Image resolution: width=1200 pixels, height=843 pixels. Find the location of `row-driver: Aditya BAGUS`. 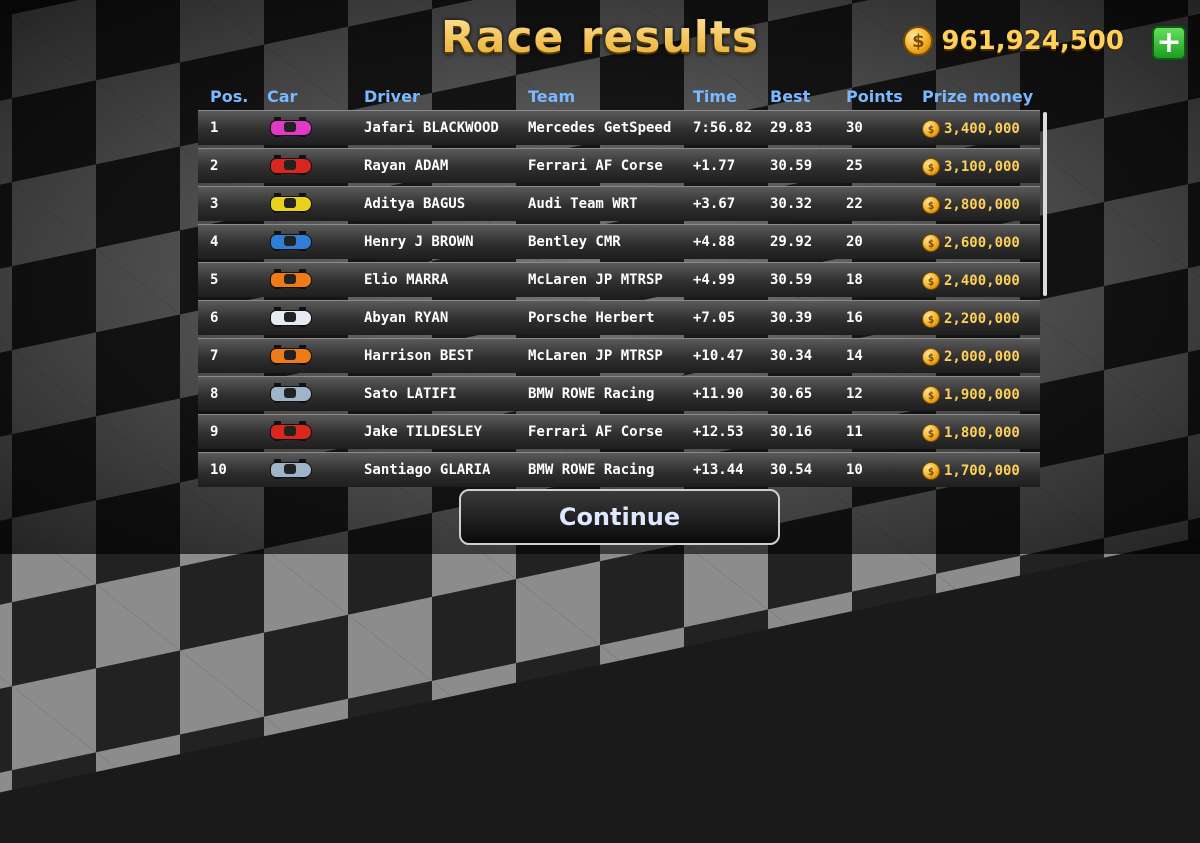

row-driver: Aditya BAGUS is located at coordinates (415, 204).